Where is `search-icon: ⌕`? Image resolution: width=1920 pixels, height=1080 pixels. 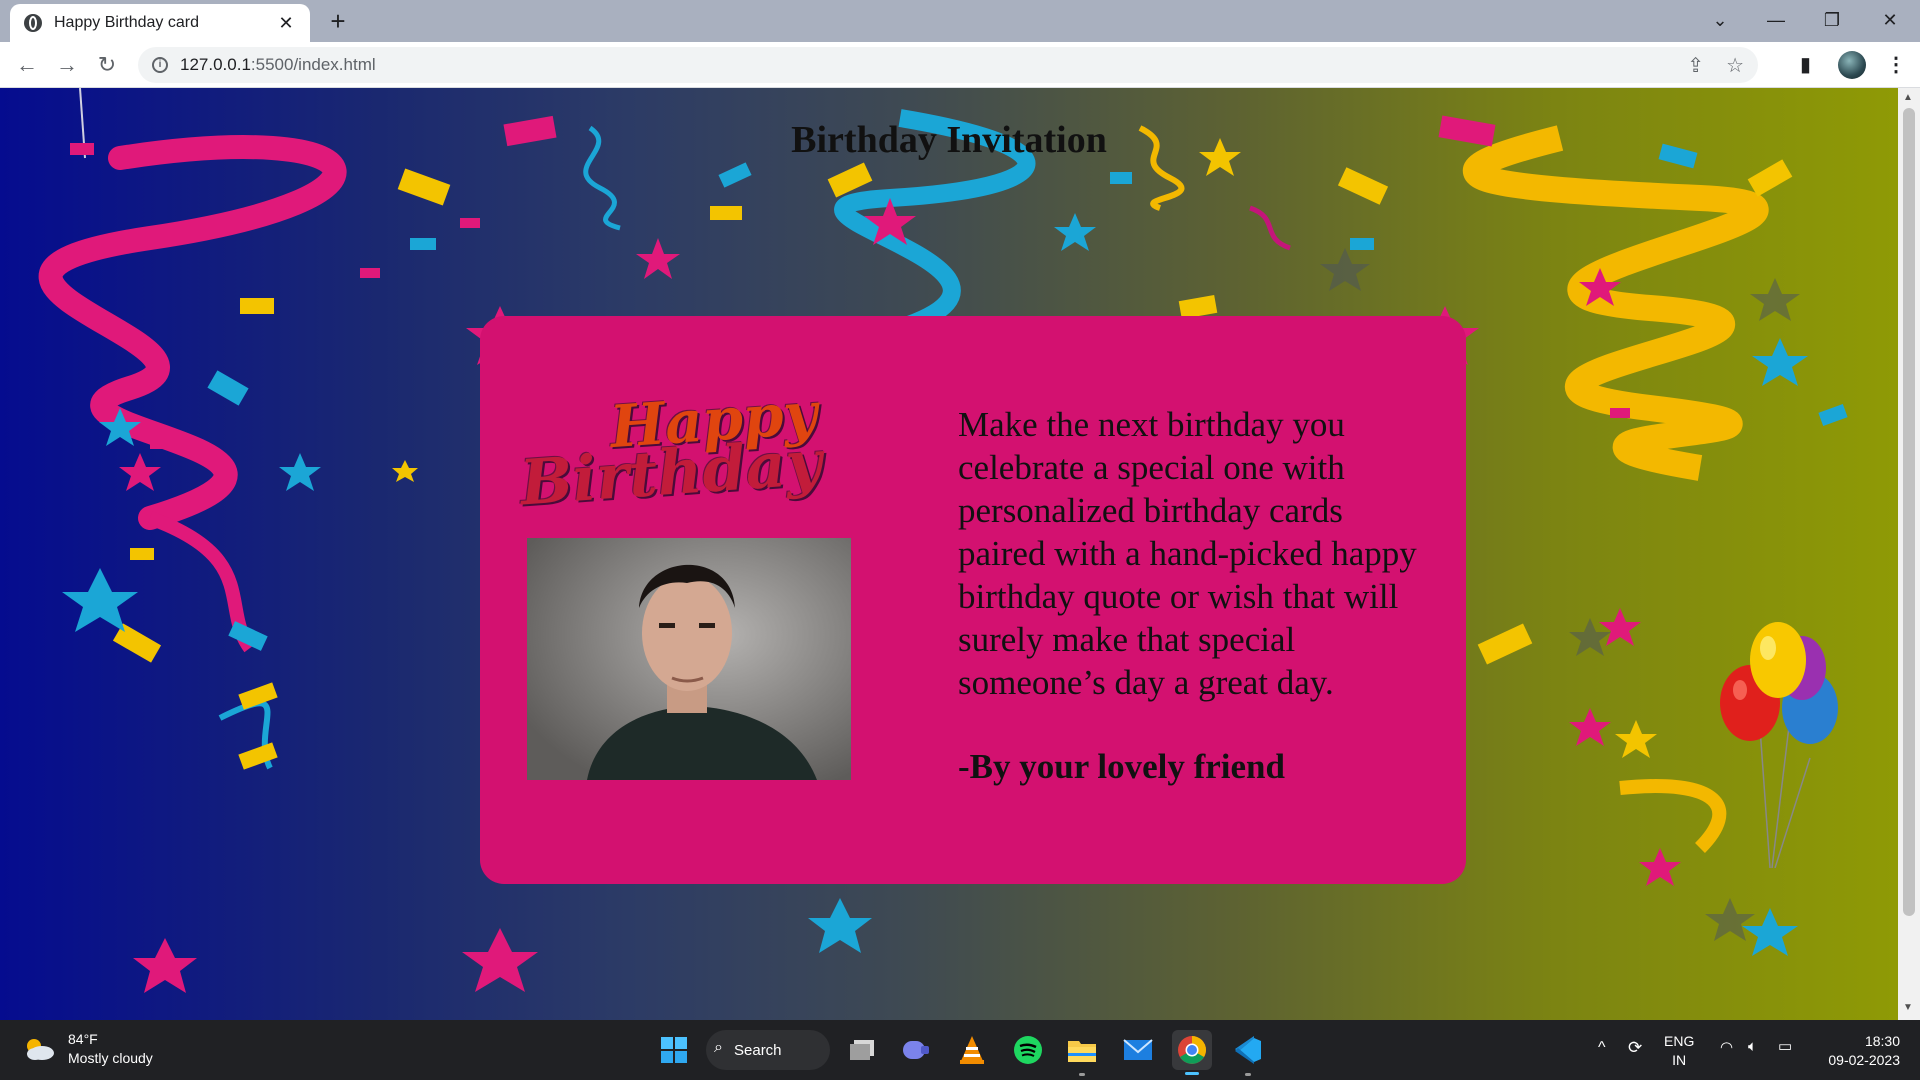
search-icon: ⌕ is located at coordinates (718, 1047).